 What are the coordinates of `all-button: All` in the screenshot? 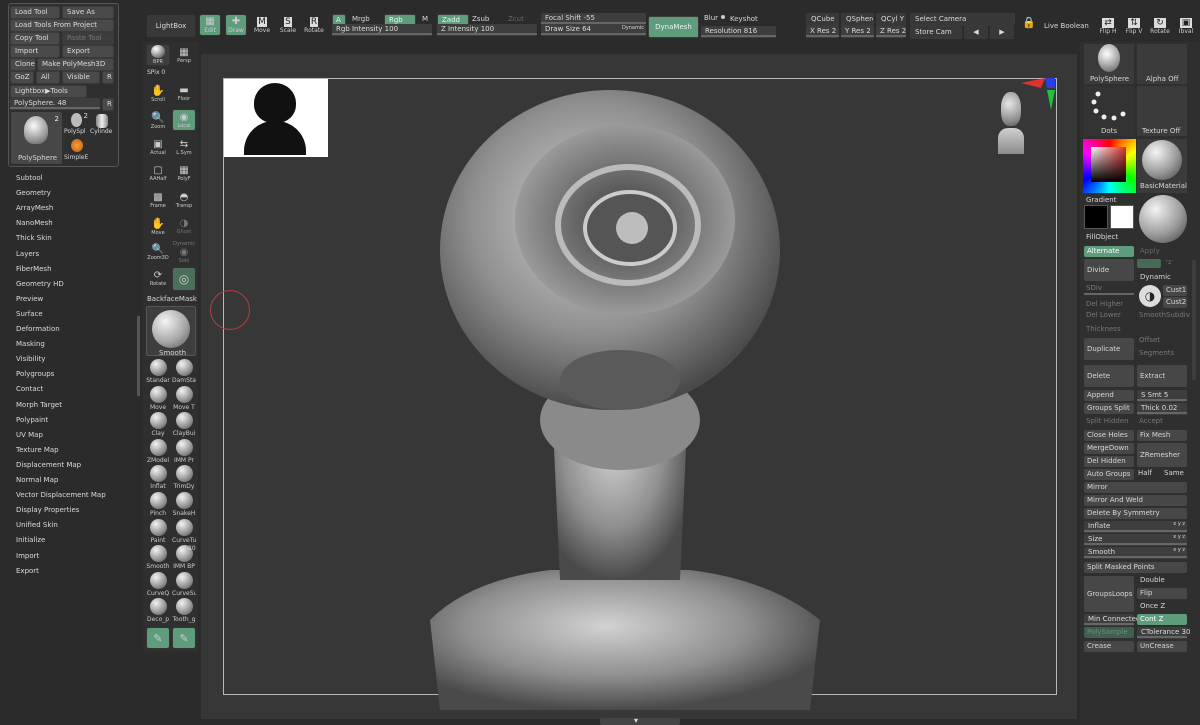 It's located at (48, 77).